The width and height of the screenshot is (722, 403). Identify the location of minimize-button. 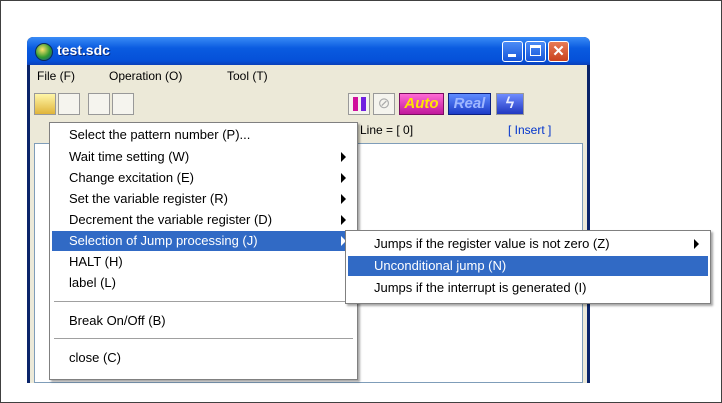
(512, 51).